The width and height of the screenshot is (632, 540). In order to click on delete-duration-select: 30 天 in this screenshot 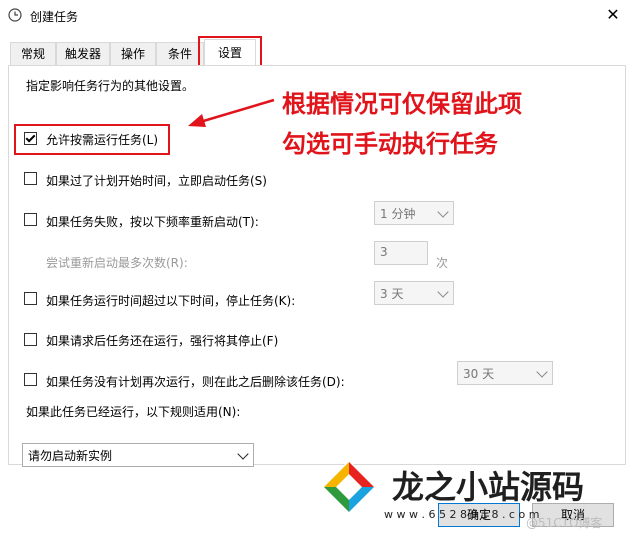, I will do `click(505, 373)`.